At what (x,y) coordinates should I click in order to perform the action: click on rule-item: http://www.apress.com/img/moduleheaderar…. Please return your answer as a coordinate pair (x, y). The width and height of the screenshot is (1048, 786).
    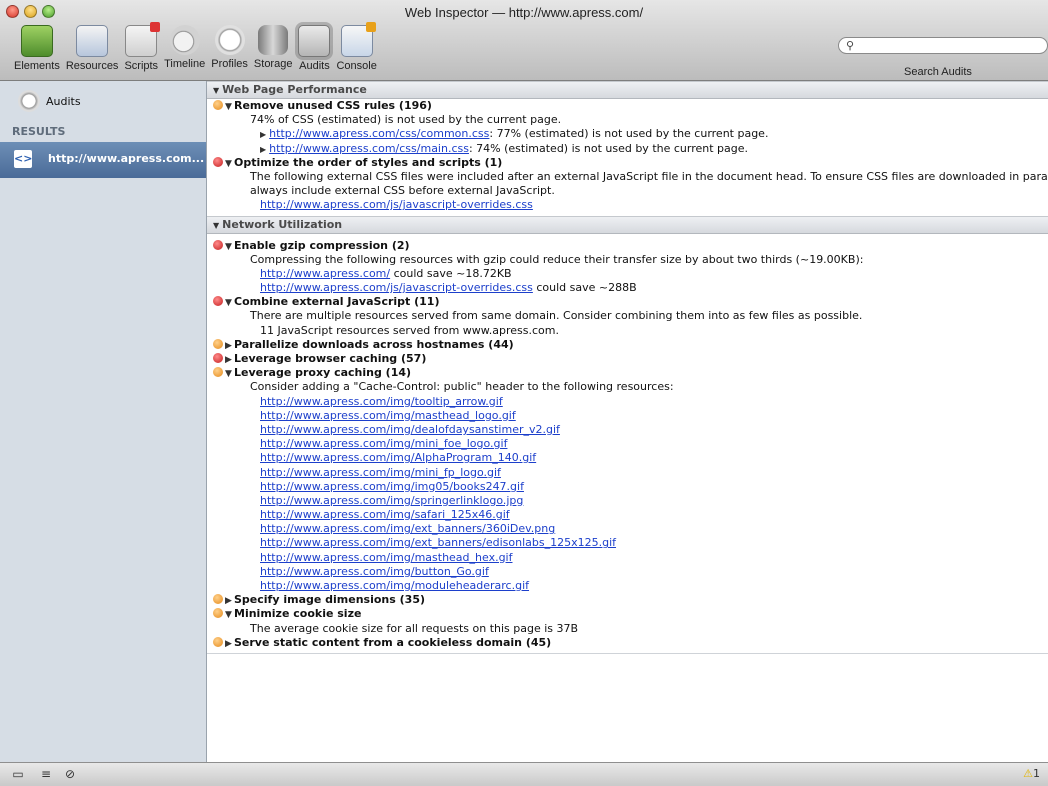
    Looking at the image, I should click on (627, 586).